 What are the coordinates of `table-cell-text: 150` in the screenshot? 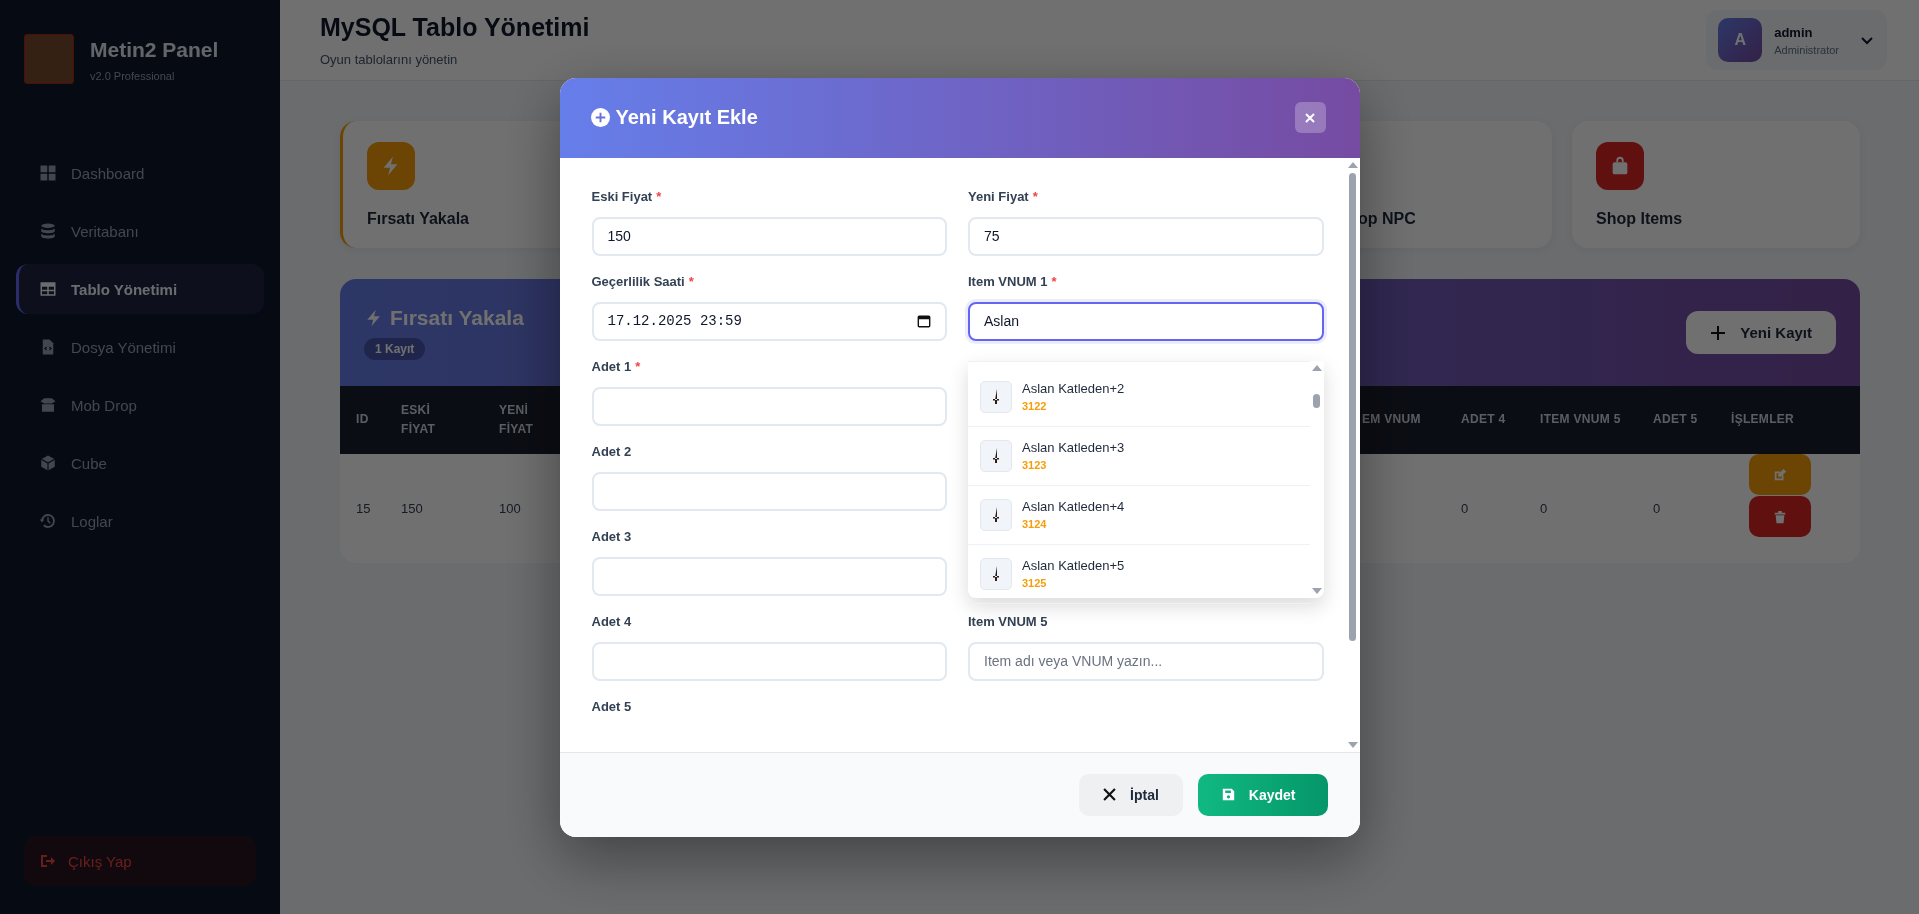 It's located at (412, 509).